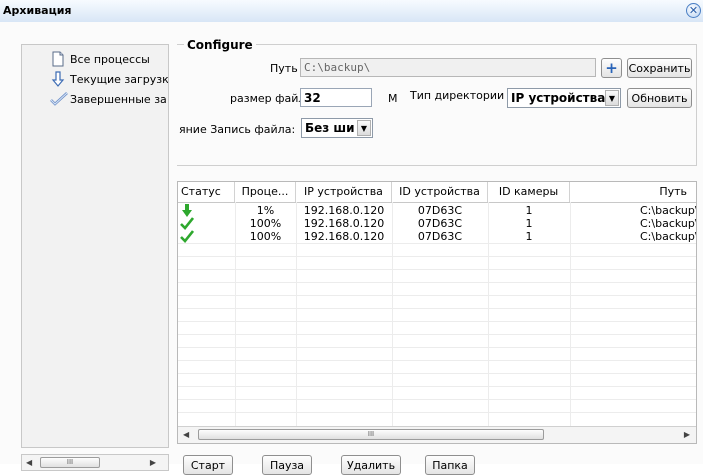 Image resolution: width=703 pixels, height=475 pixels. I want to click on plus-icon: +, so click(611, 68).